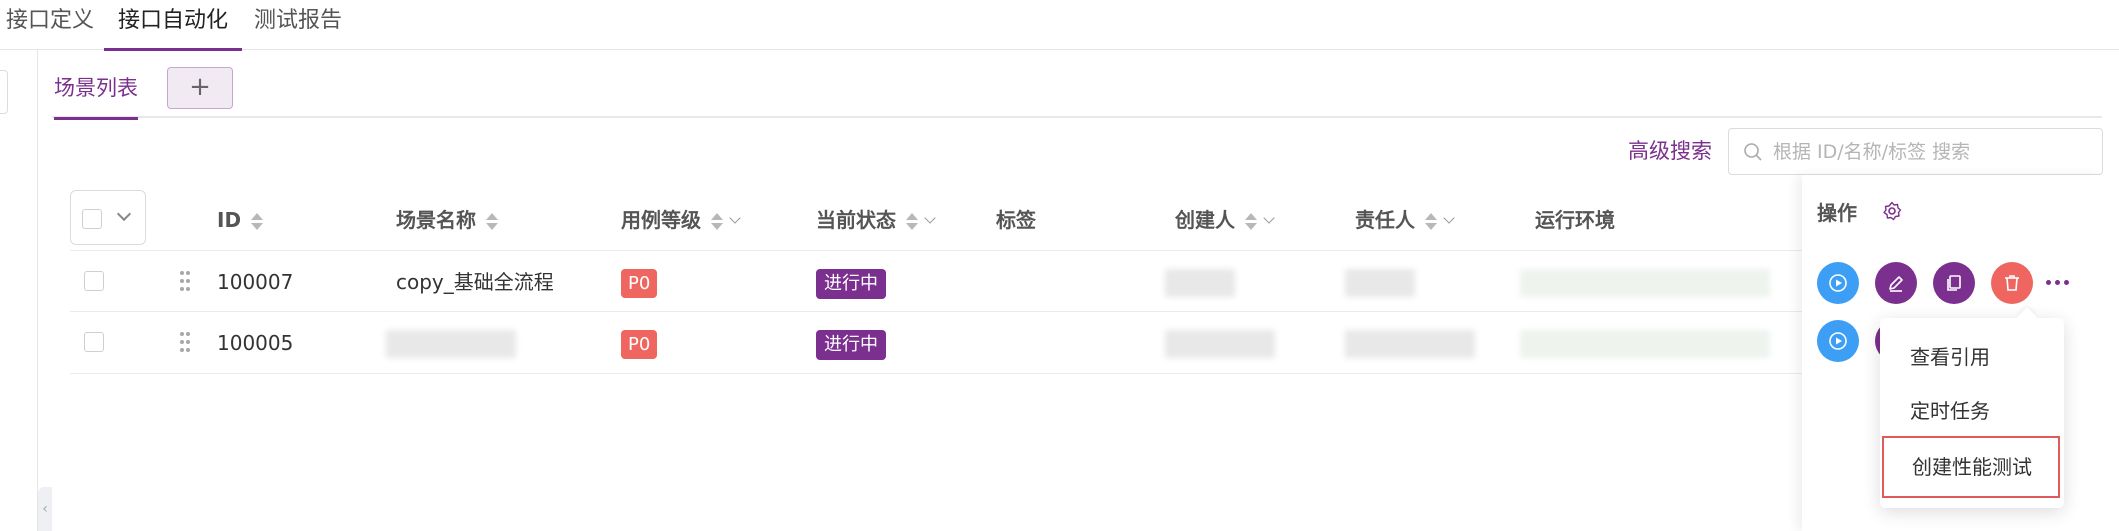  Describe the element at coordinates (200, 88) in the screenshot. I see `add-tab-button: +` at that location.